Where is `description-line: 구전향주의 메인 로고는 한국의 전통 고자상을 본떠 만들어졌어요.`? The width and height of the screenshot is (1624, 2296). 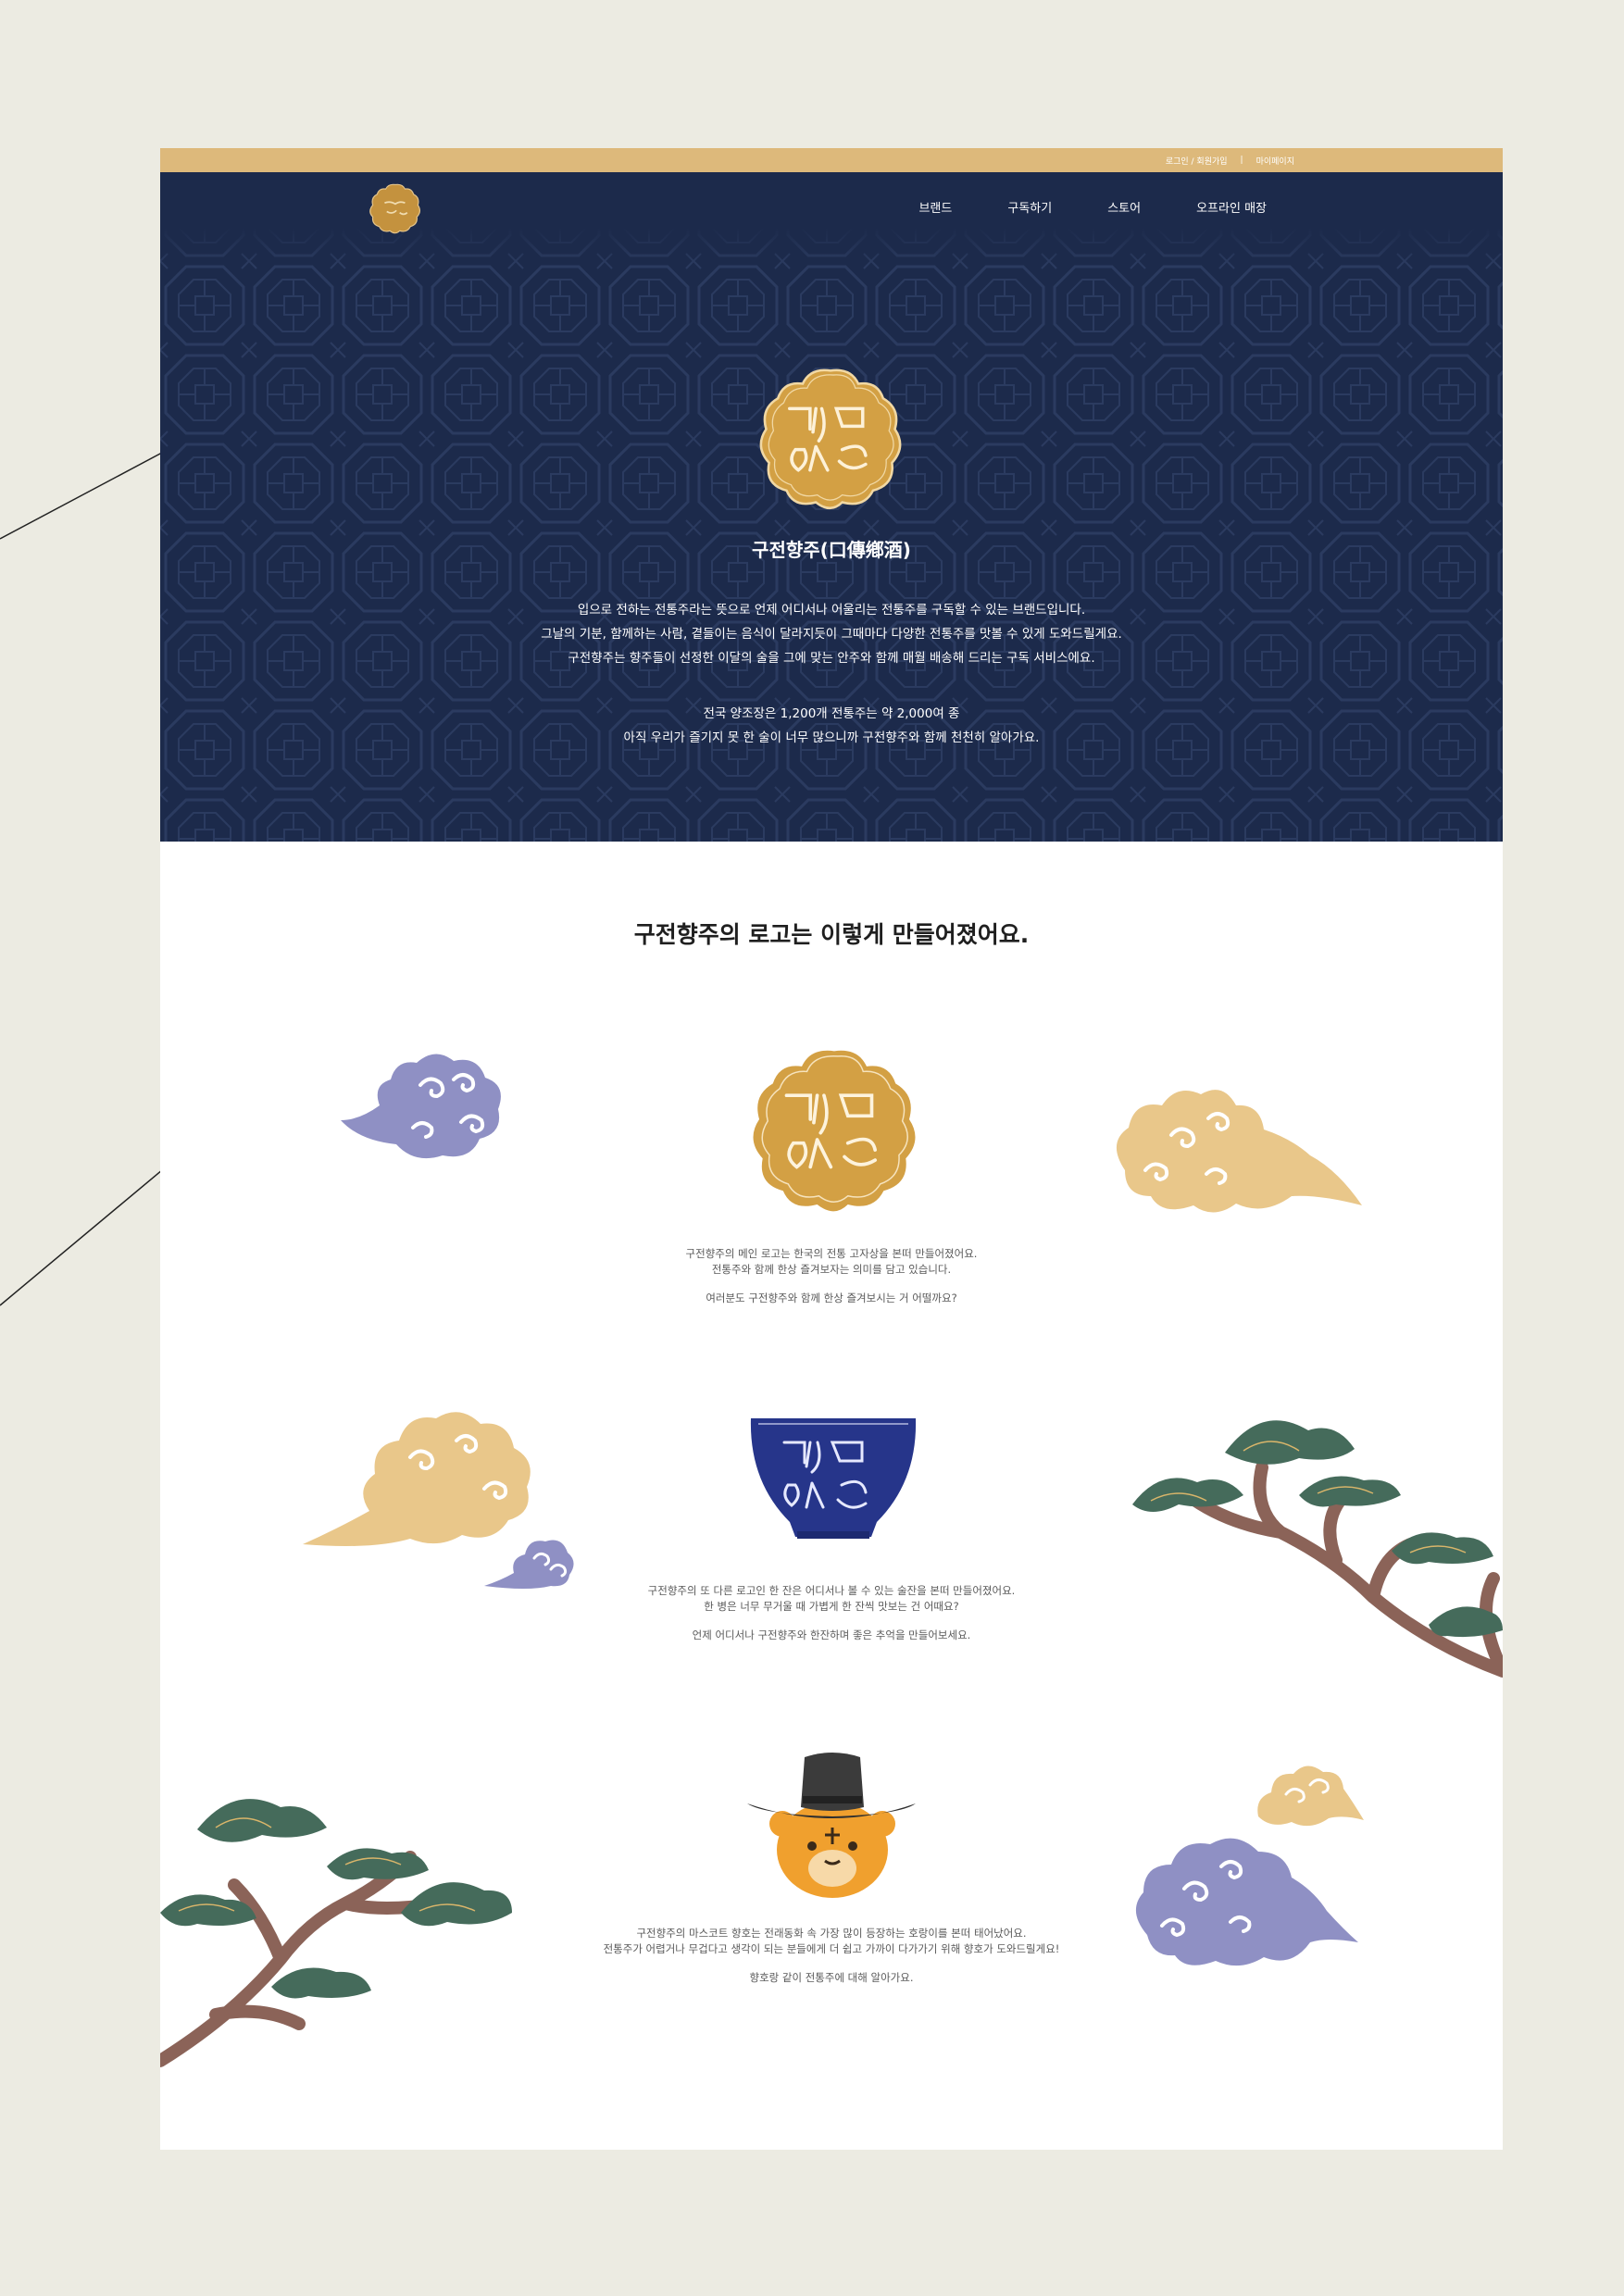
description-line: 구전향주의 메인 로고는 한국의 전통 고자상을 본떠 만들어졌어요. is located at coordinates (831, 1253).